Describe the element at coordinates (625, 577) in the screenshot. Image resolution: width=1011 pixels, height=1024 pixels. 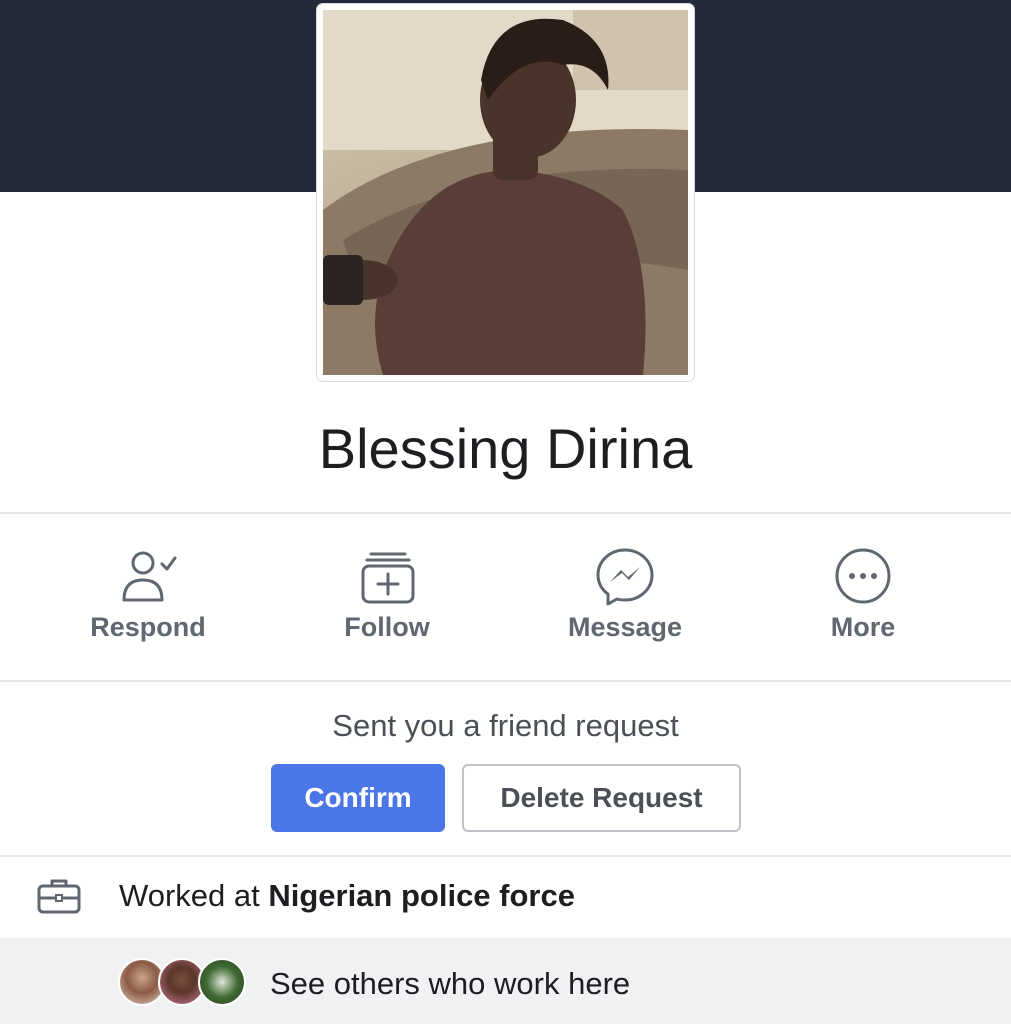
I see `messenger-icon` at that location.